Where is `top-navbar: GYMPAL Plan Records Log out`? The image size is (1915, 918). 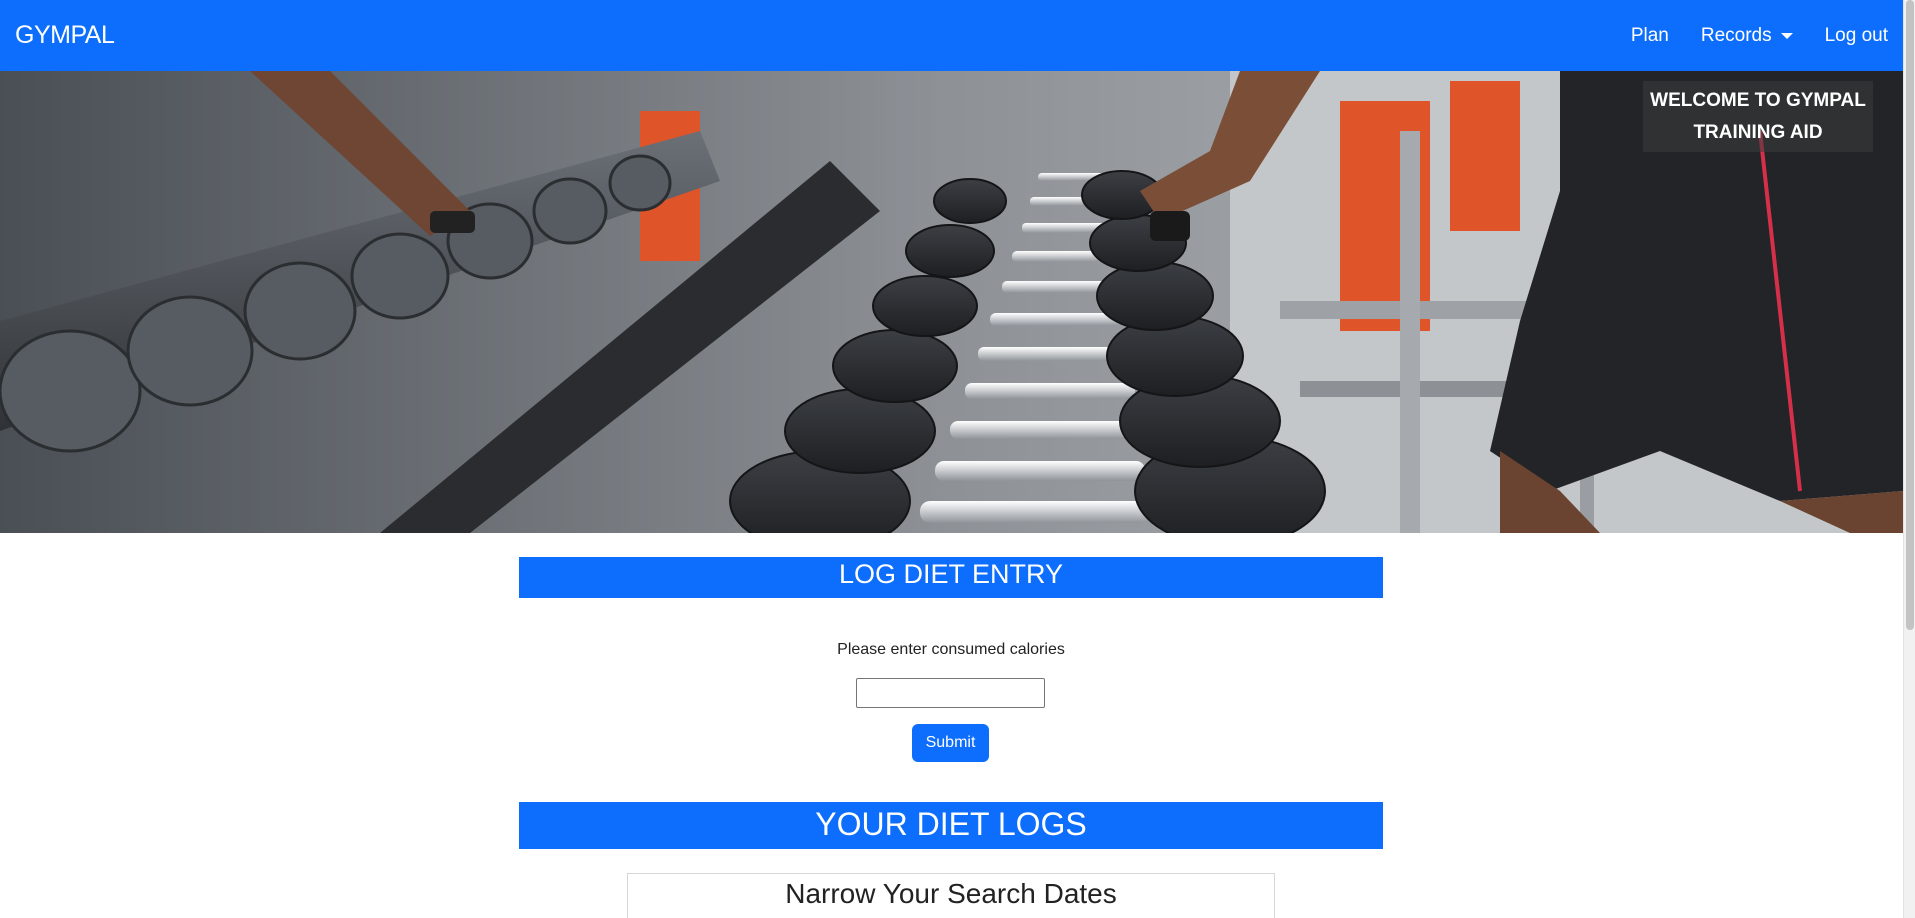
top-navbar: GYMPAL Plan Records Log out is located at coordinates (951, 35).